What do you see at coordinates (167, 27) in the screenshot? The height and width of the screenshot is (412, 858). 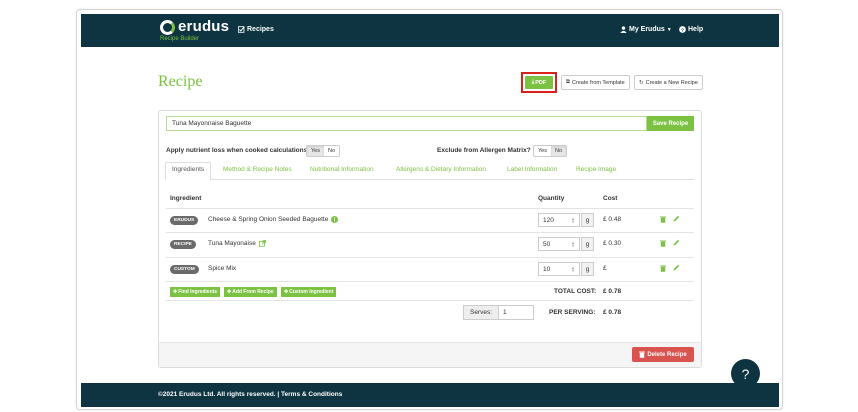 I see `logo-mark-icon` at bounding box center [167, 27].